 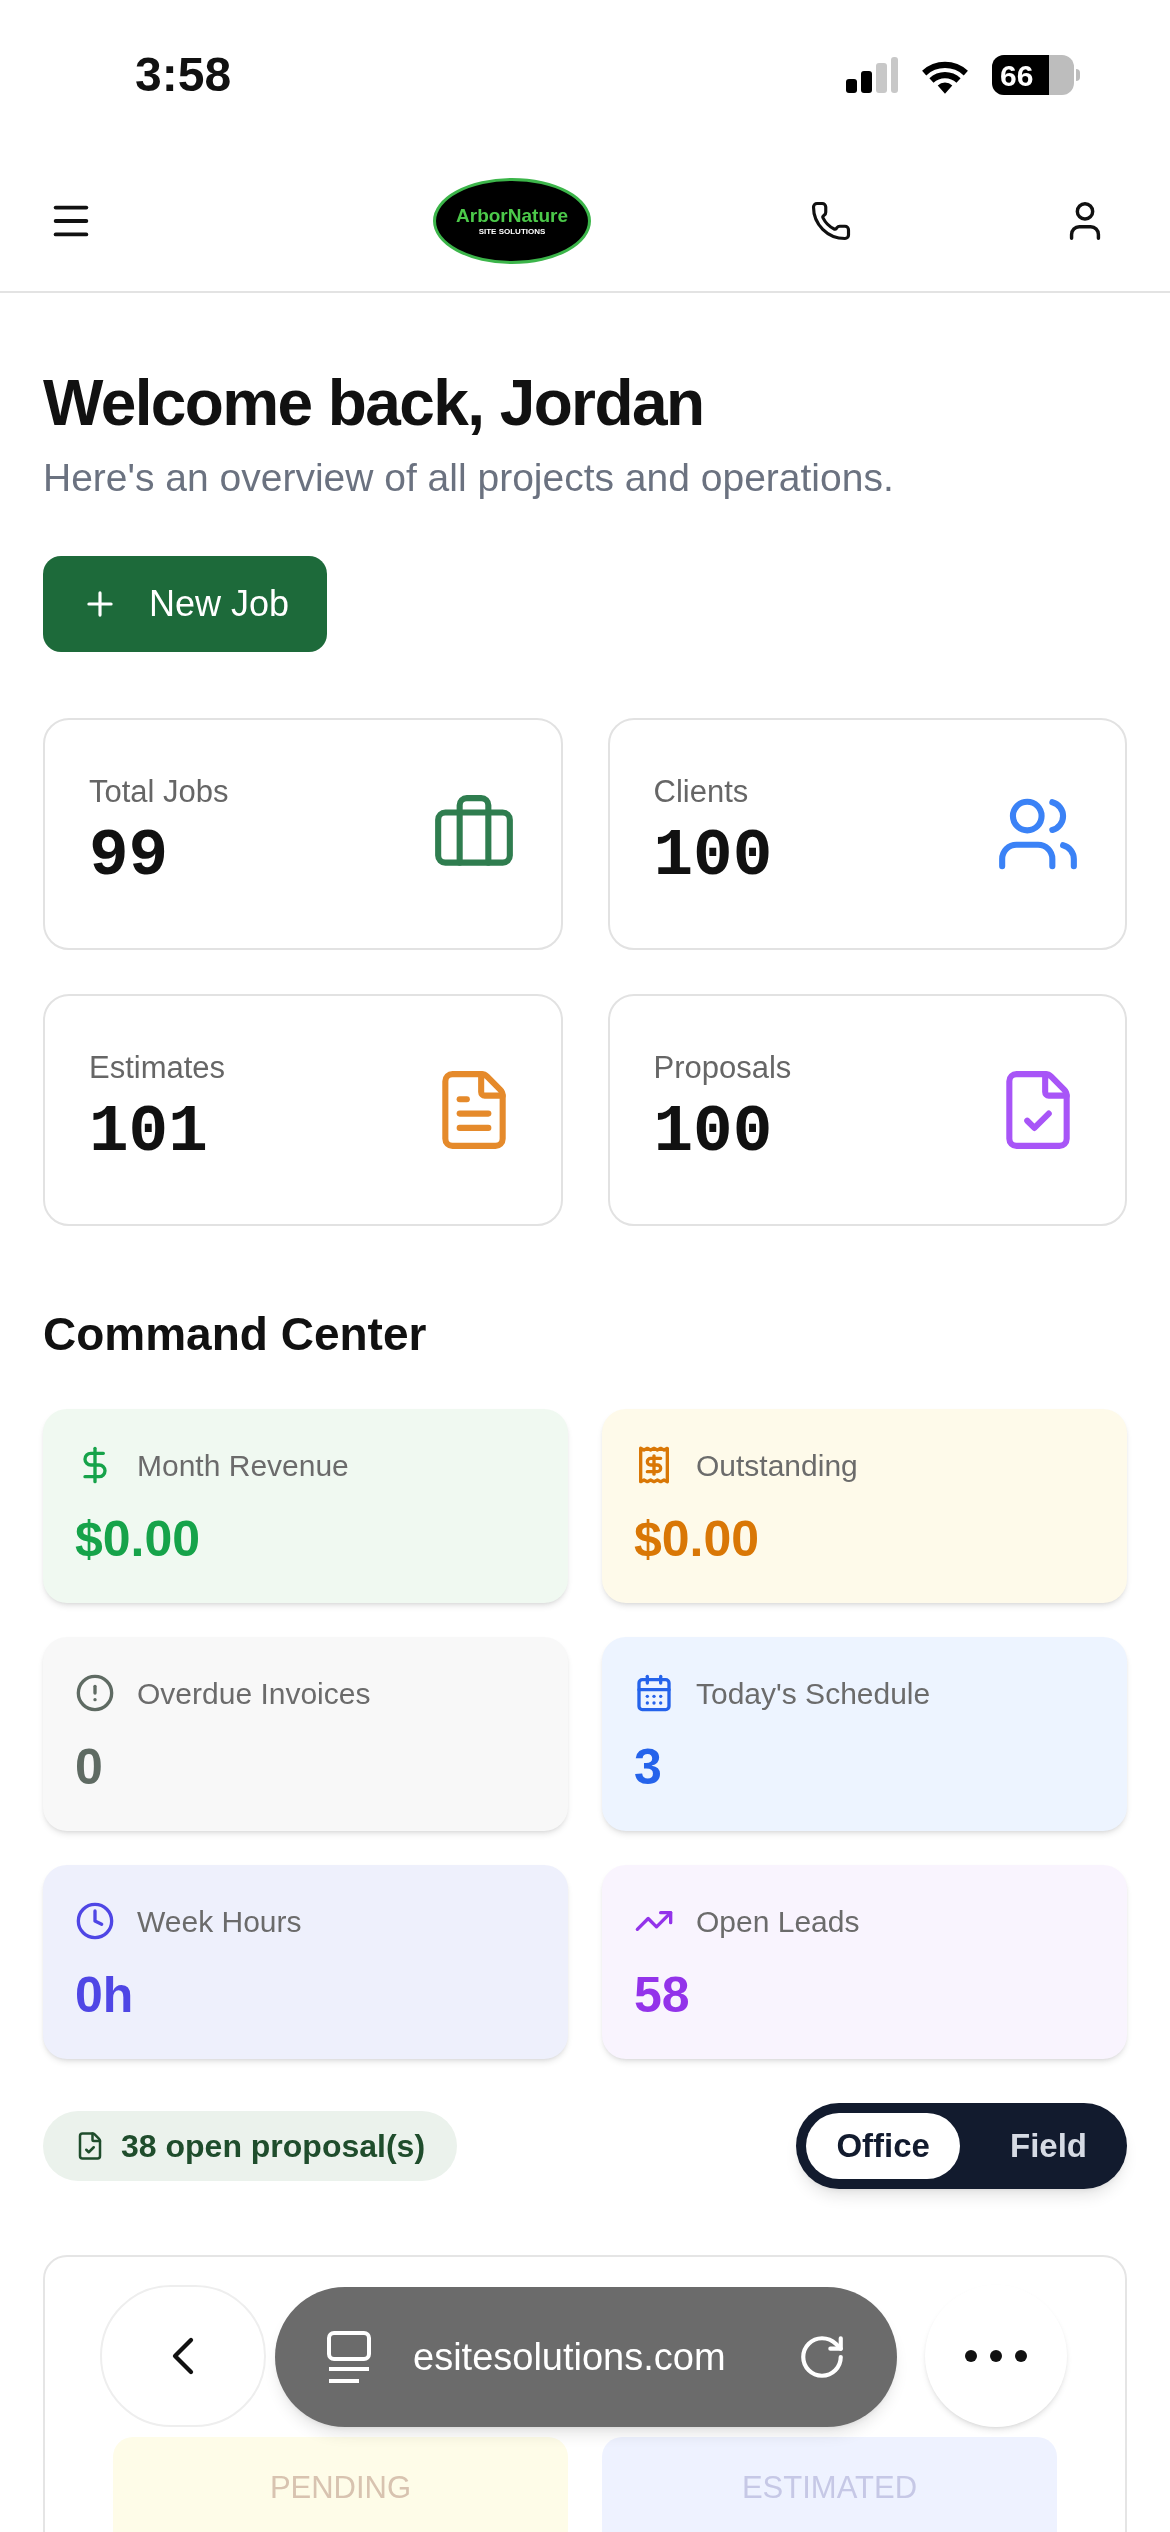 What do you see at coordinates (340, 2484) in the screenshot?
I see `status-tile: PENDING` at bounding box center [340, 2484].